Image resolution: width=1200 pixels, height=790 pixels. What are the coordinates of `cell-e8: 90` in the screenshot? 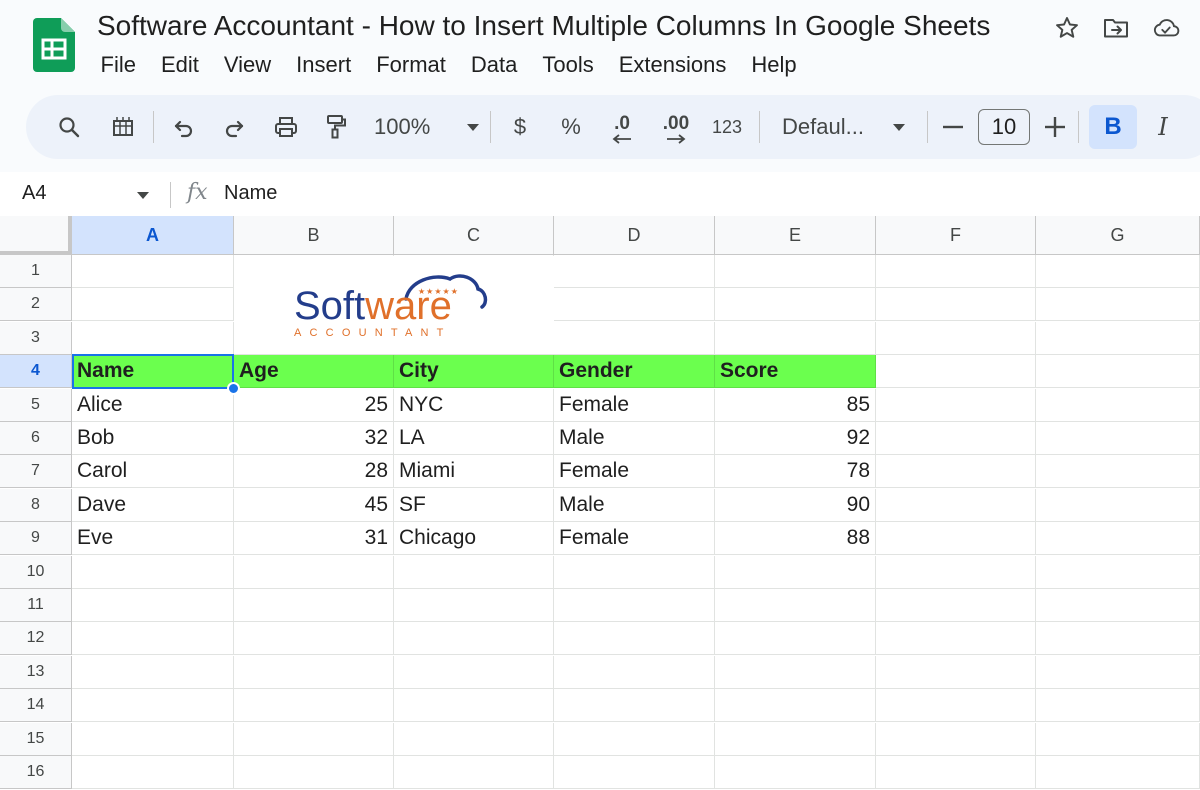 It's located at (795, 505).